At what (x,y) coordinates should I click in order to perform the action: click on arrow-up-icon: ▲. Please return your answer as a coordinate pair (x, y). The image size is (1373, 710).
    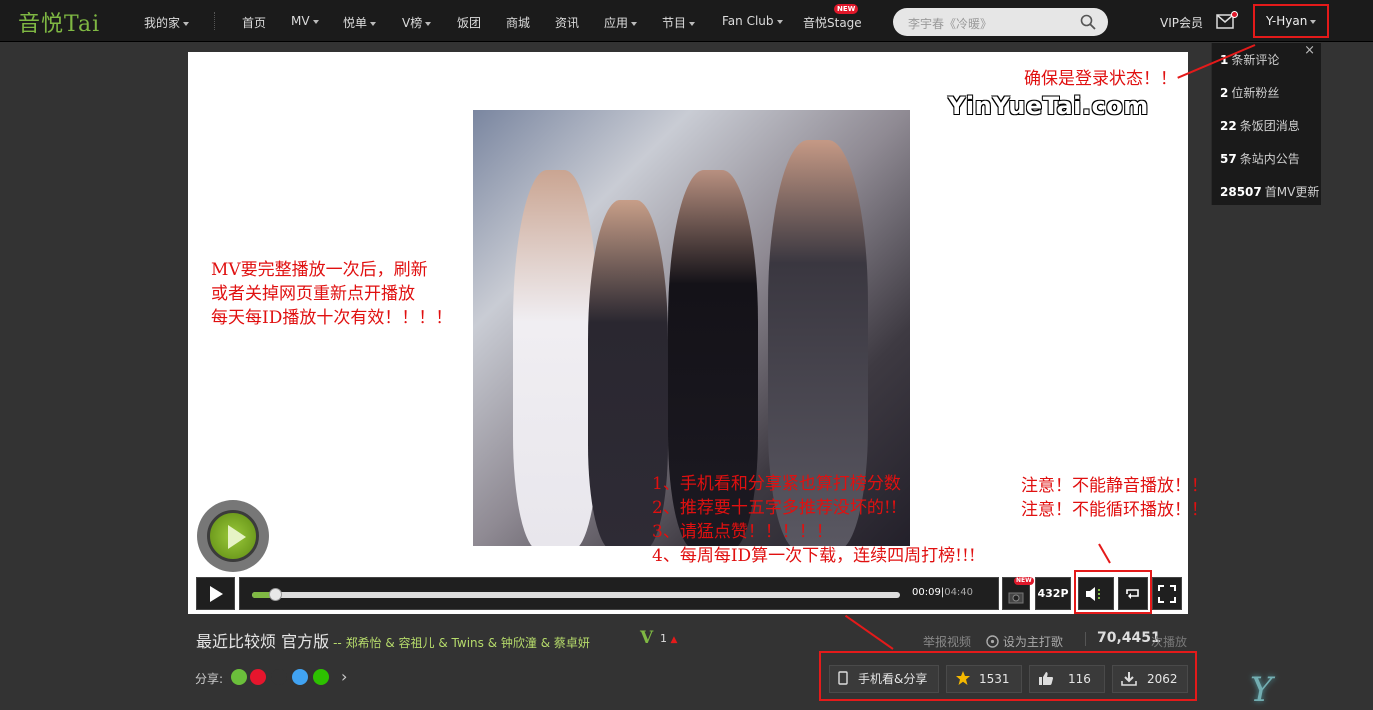
    Looking at the image, I should click on (674, 640).